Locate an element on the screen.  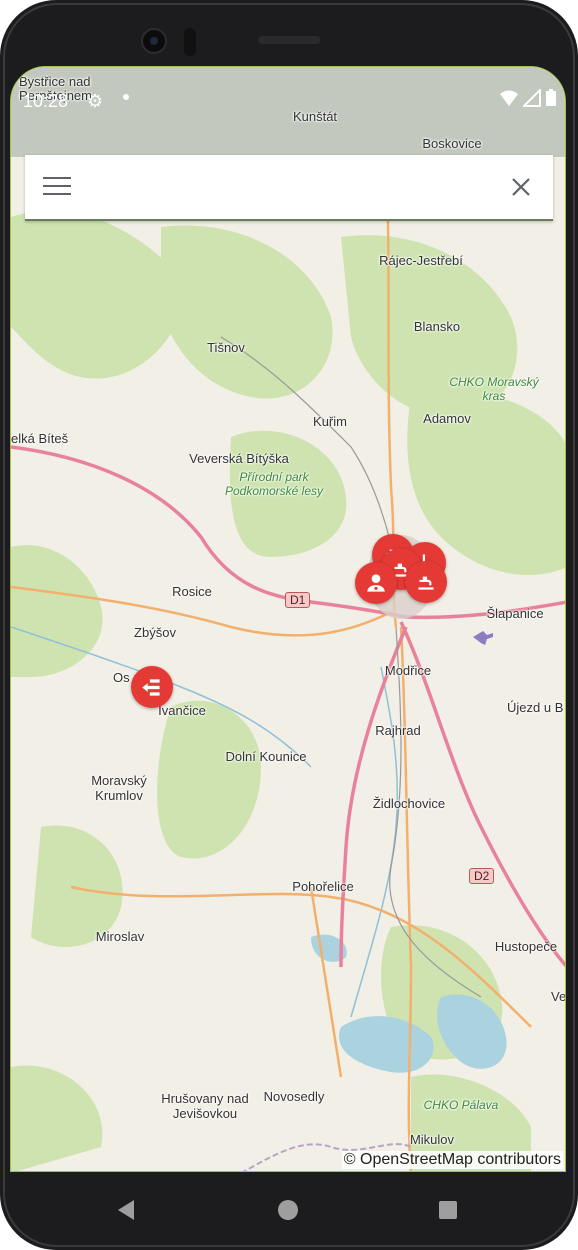
worker-icon is located at coordinates (376, 583).